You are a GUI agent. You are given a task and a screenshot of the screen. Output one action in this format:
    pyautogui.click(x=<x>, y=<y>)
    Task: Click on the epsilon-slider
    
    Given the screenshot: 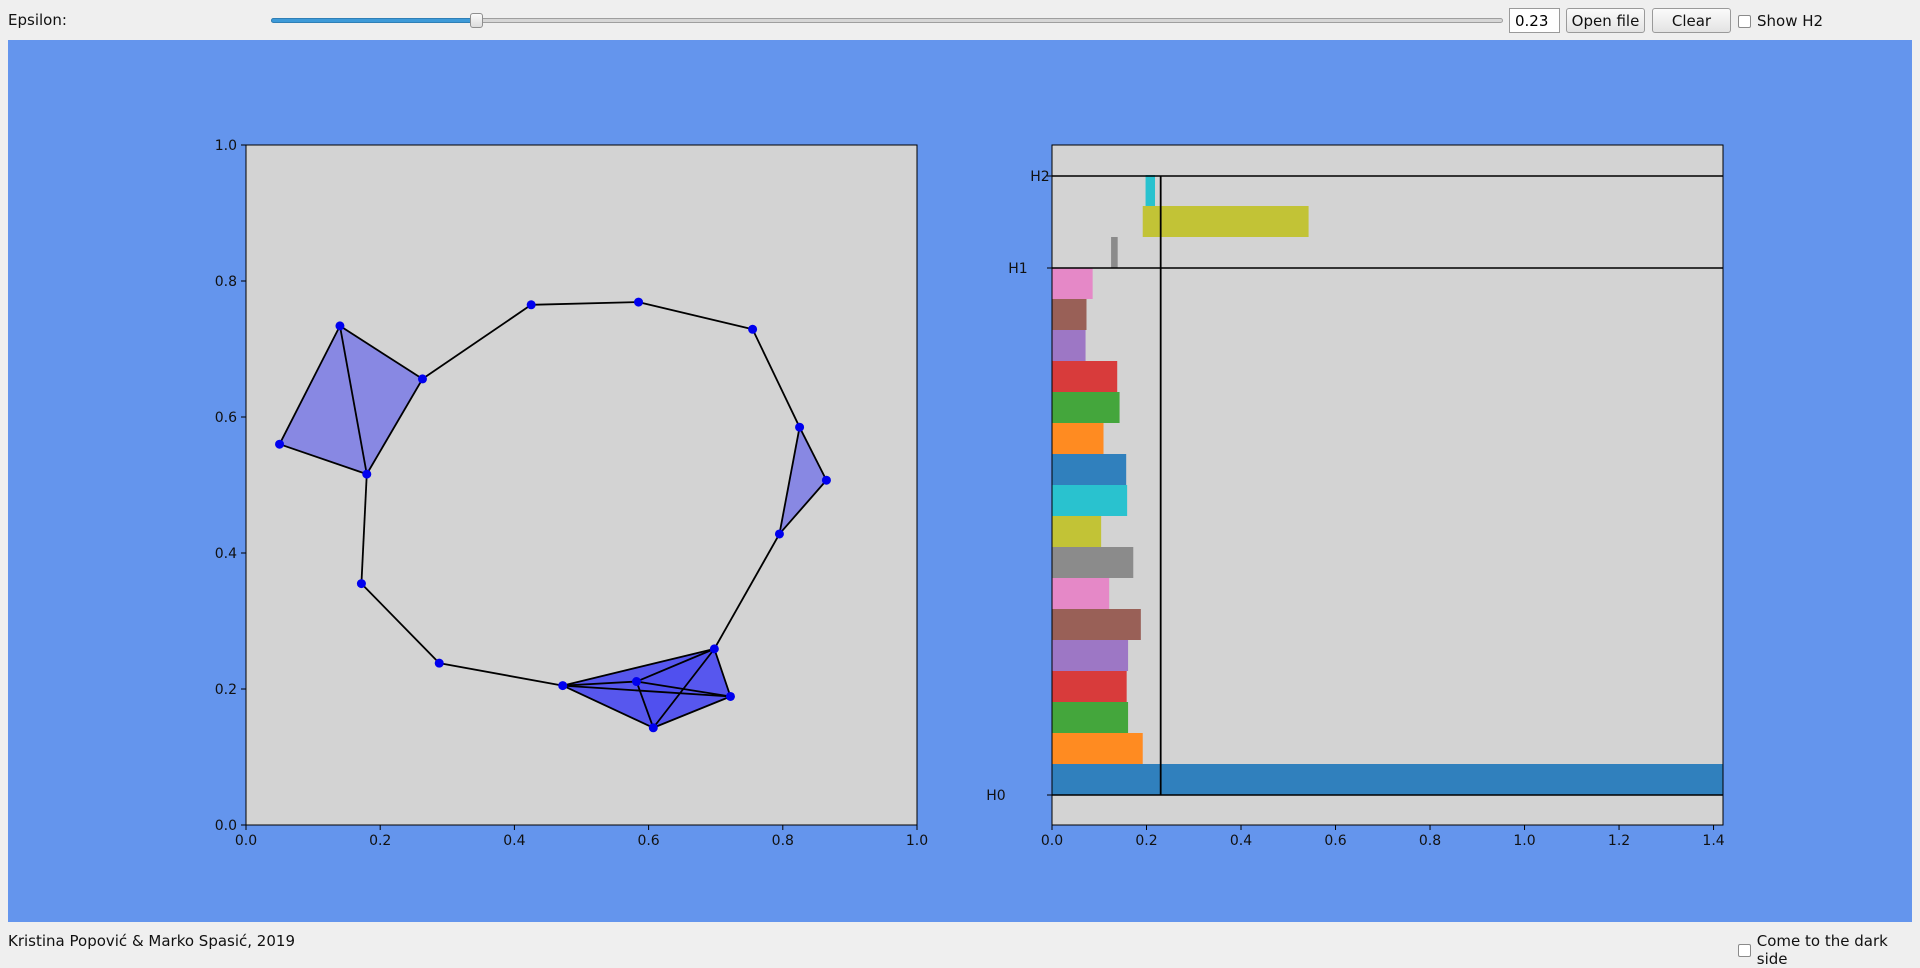 What is the action you would take?
    pyautogui.click(x=887, y=20)
    